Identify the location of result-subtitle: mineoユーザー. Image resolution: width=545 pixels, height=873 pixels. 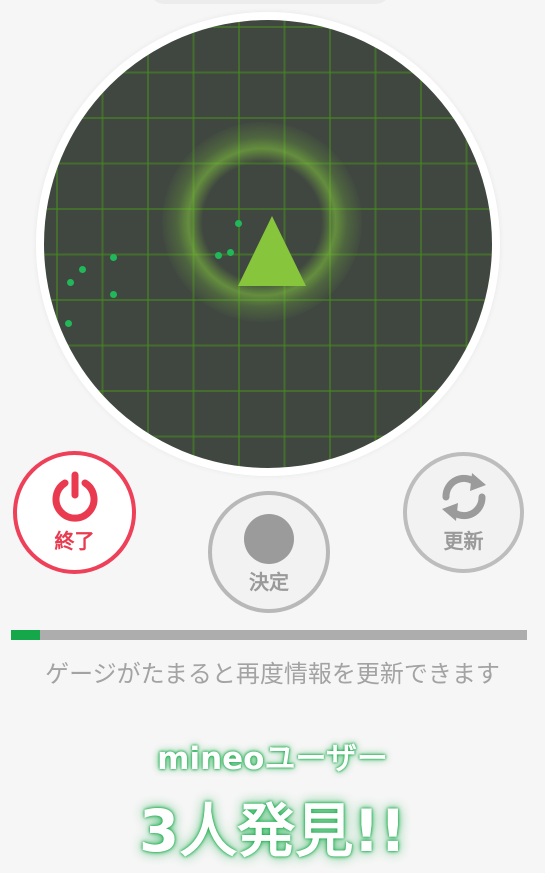
(272, 759).